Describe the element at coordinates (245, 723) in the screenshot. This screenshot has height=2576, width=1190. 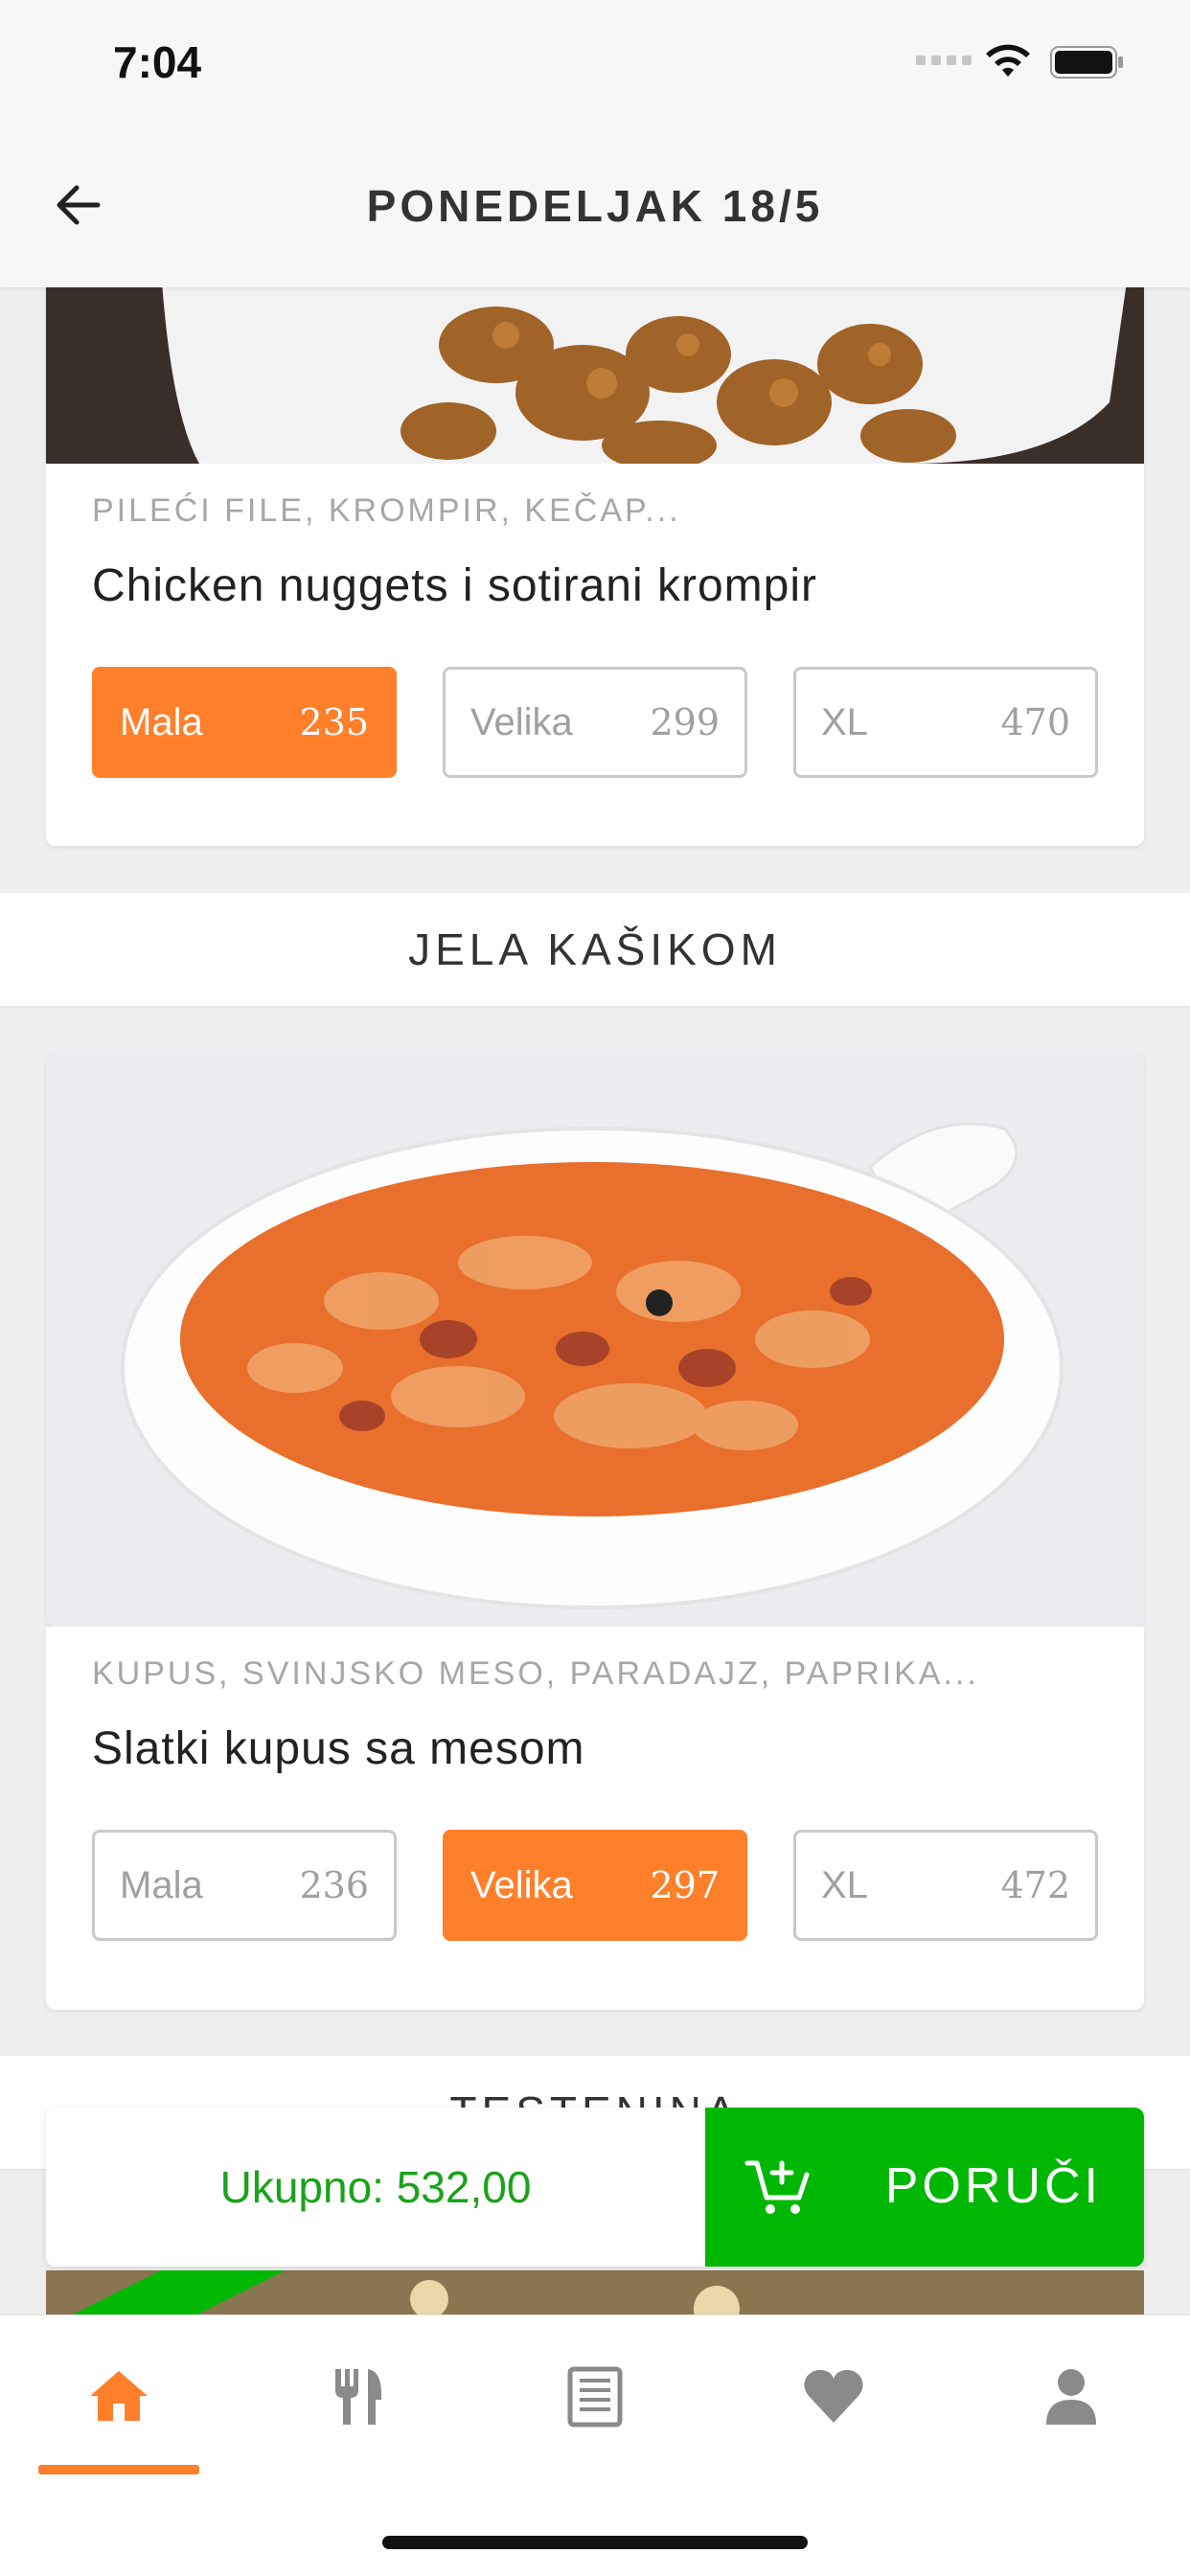
I see `size-option-mala: Mala 235` at that location.